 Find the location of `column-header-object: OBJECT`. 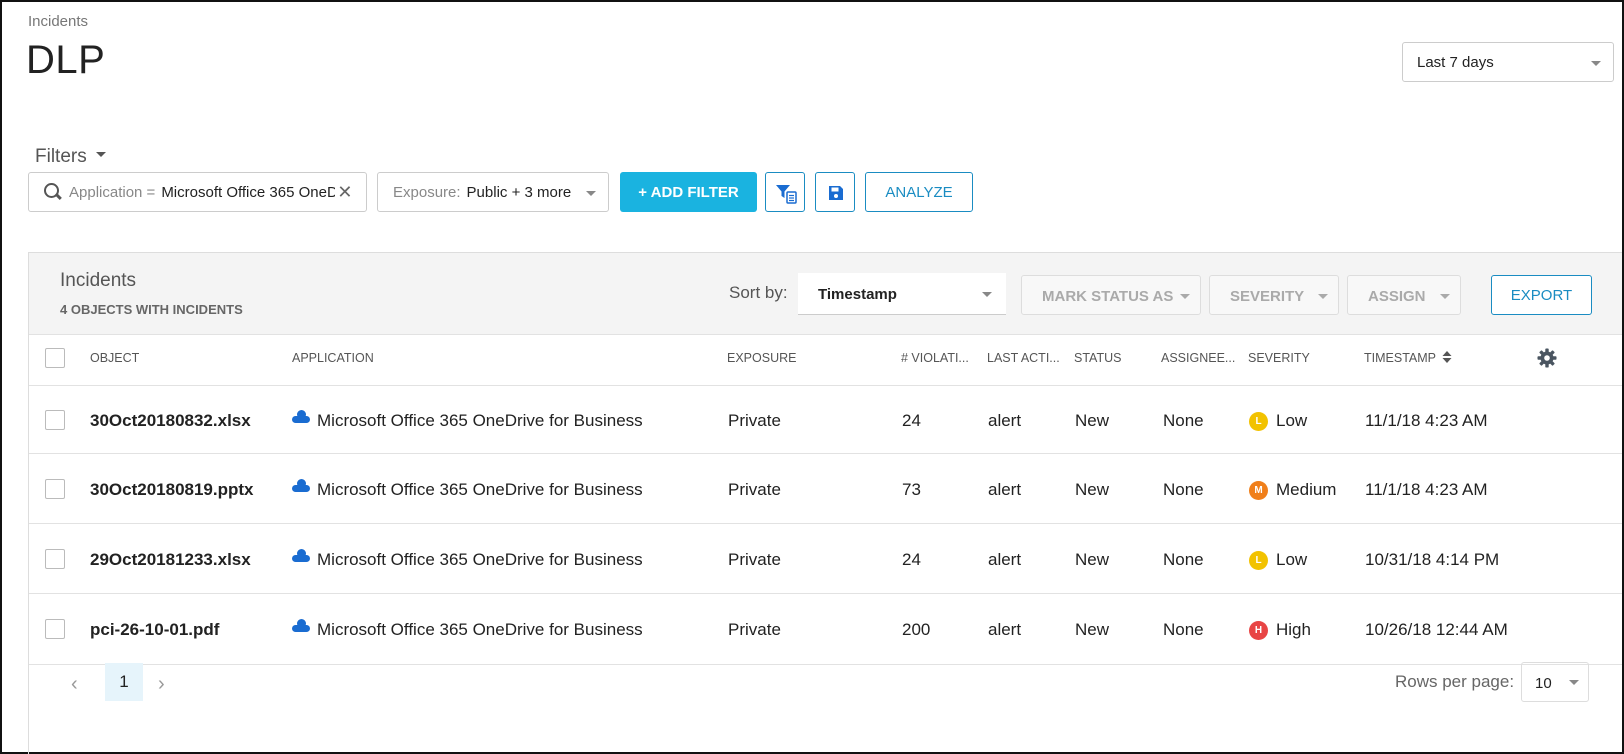

column-header-object: OBJECT is located at coordinates (114, 358).